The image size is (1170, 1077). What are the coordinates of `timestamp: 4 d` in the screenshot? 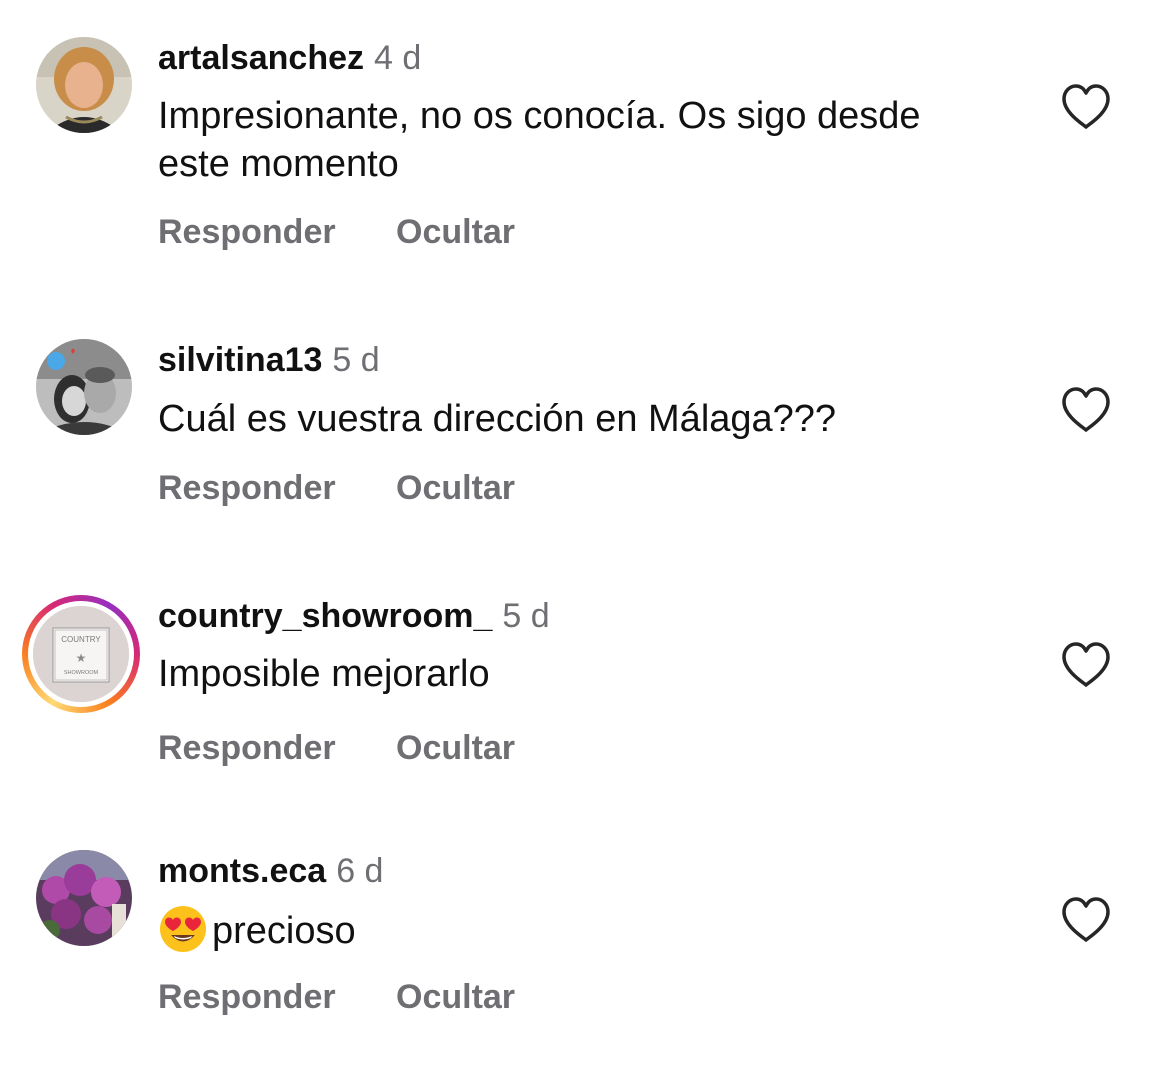 It's located at (398, 58).